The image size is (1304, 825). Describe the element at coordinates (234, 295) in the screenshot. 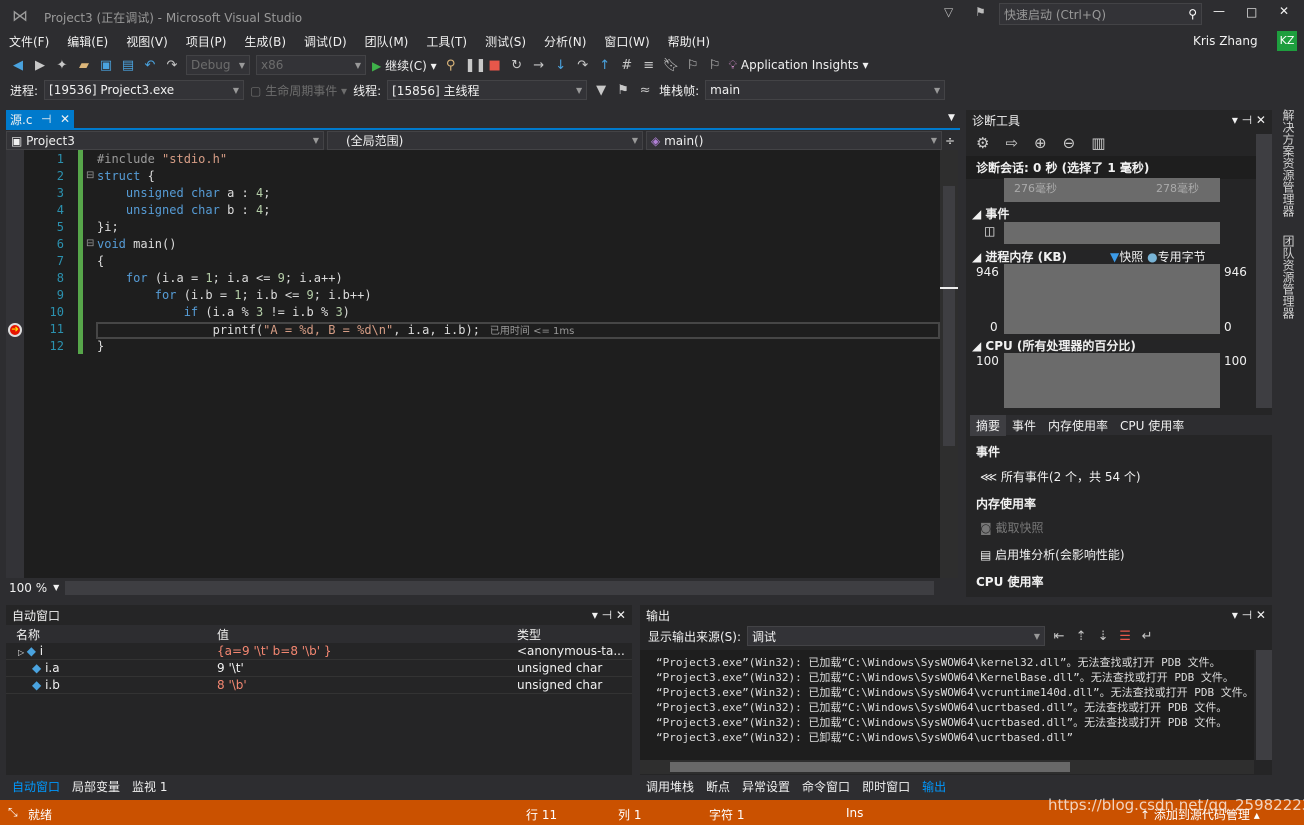

I see `code-line: for (i.b = 1; i.b <= 9; i.b++)` at that location.